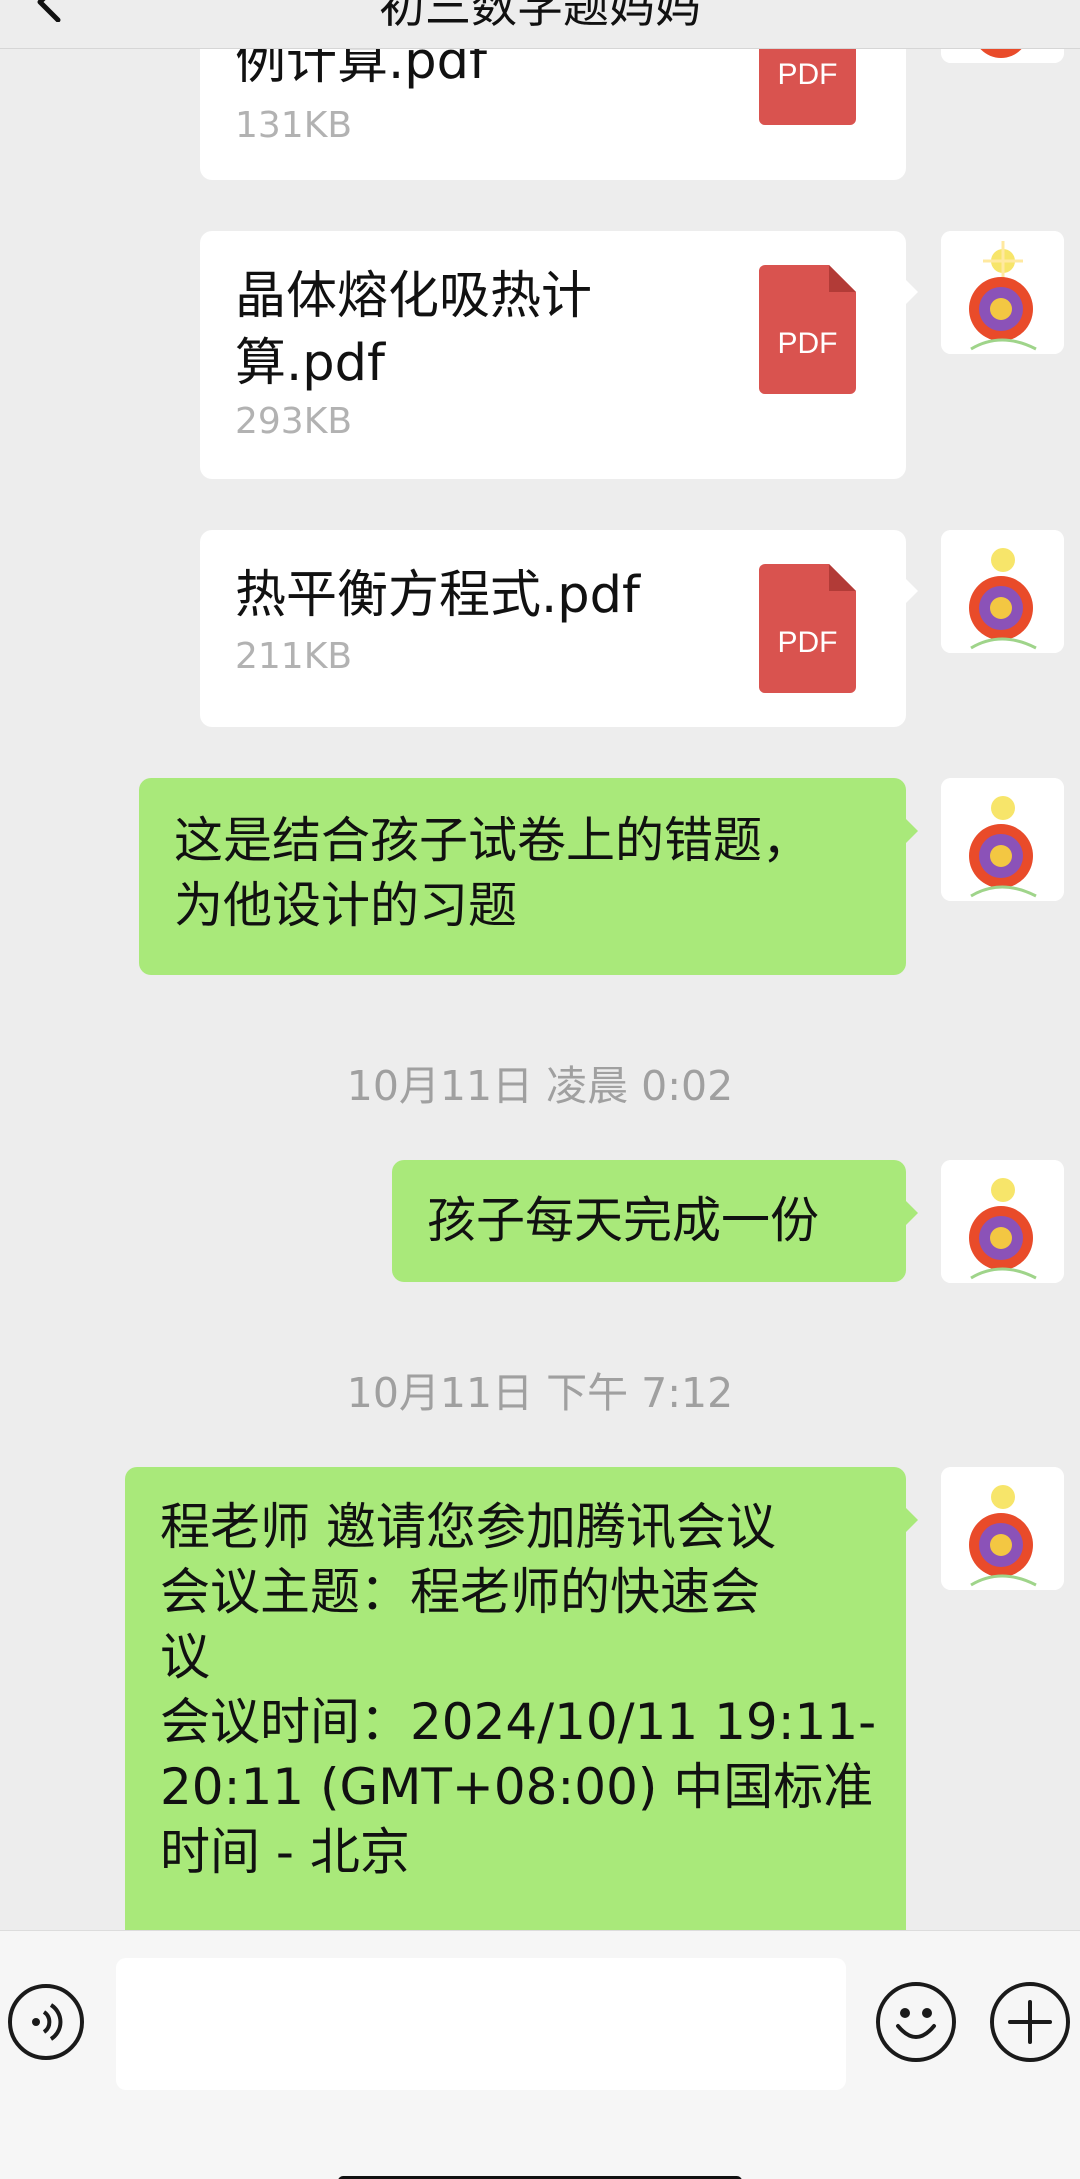 Image resolution: width=1080 pixels, height=2179 pixels. What do you see at coordinates (285, 1852) in the screenshot?
I see `message-line: 时间 - 北京` at bounding box center [285, 1852].